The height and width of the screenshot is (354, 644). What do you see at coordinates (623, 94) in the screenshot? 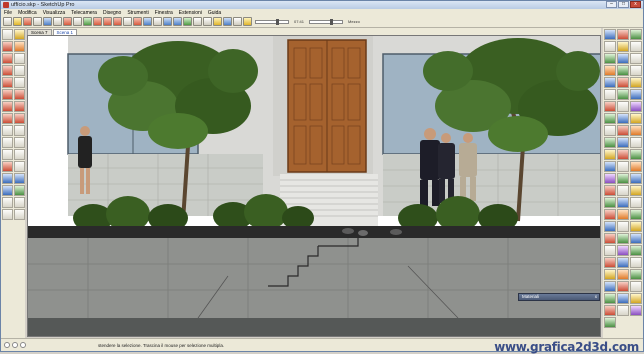
I see `intersect-icon` at bounding box center [623, 94].